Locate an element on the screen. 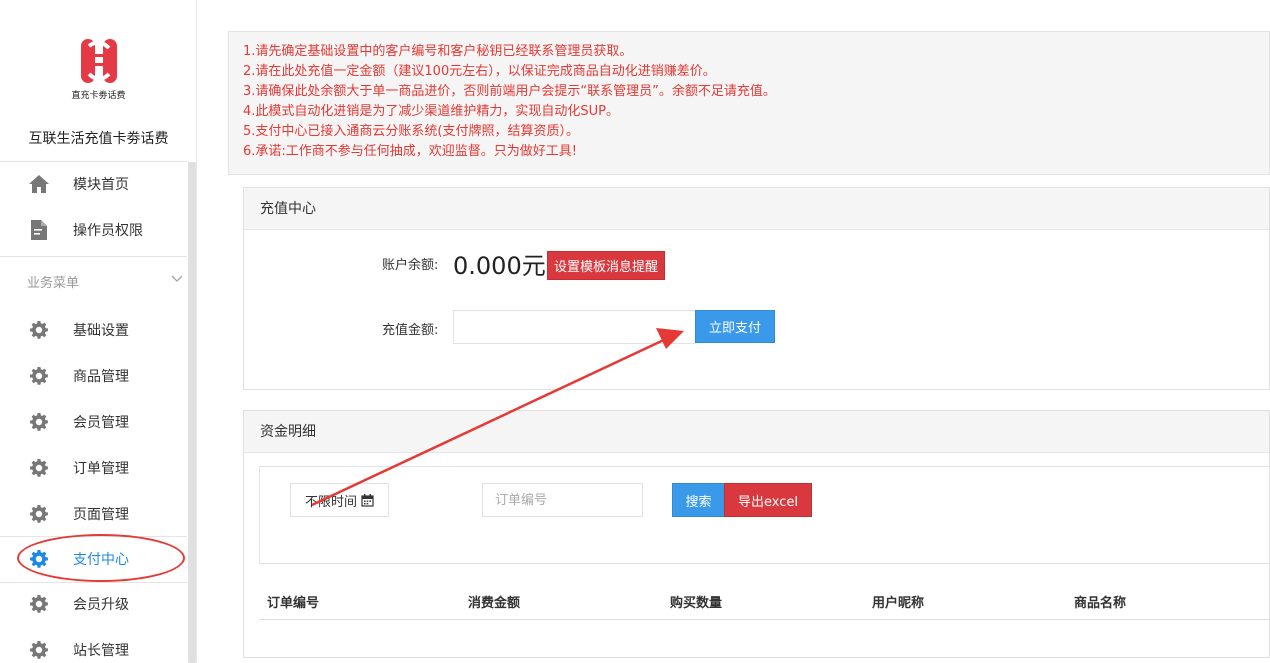 This screenshot has width=1270, height=663. divider is located at coordinates (93, 256).